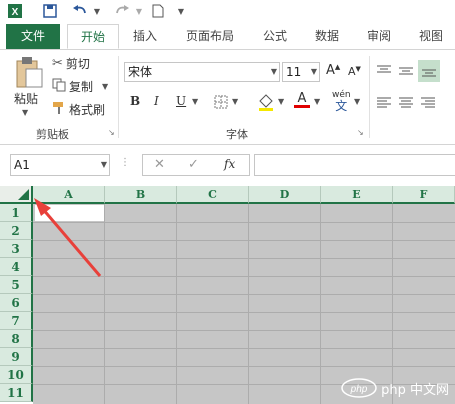  What do you see at coordinates (213, 195) in the screenshot?
I see `column-header-c: C` at bounding box center [213, 195].